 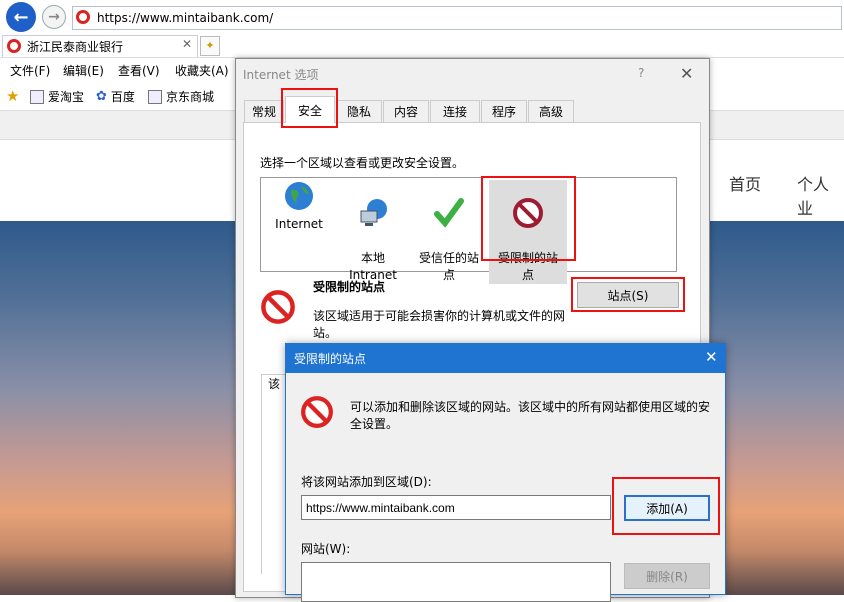 I want to click on tab-label: 程序, so click(x=503, y=112).